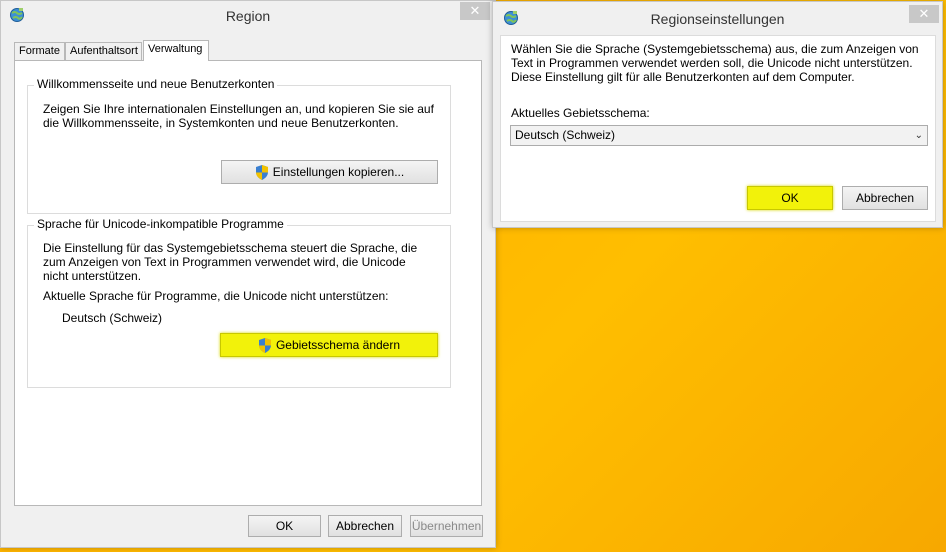 The height and width of the screenshot is (552, 946). I want to click on current-language-value: Deutsch (Schweiz), so click(112, 318).